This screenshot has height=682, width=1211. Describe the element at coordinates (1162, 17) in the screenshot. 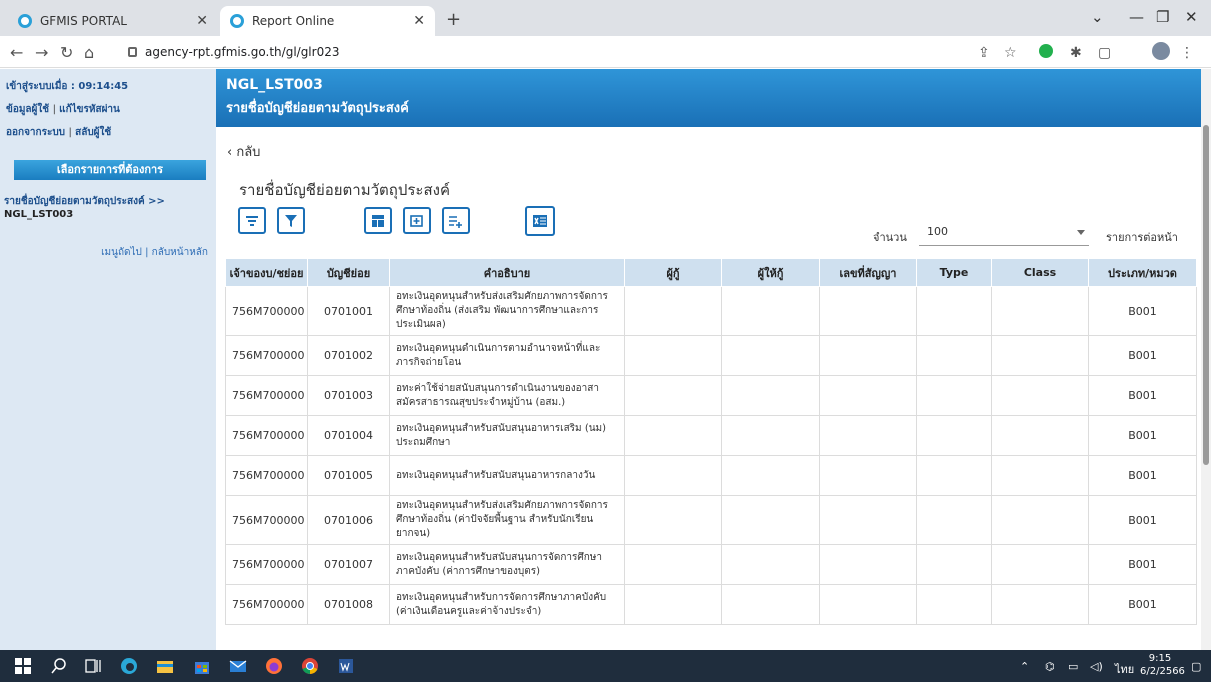

I see `restore-icon: ❐` at that location.